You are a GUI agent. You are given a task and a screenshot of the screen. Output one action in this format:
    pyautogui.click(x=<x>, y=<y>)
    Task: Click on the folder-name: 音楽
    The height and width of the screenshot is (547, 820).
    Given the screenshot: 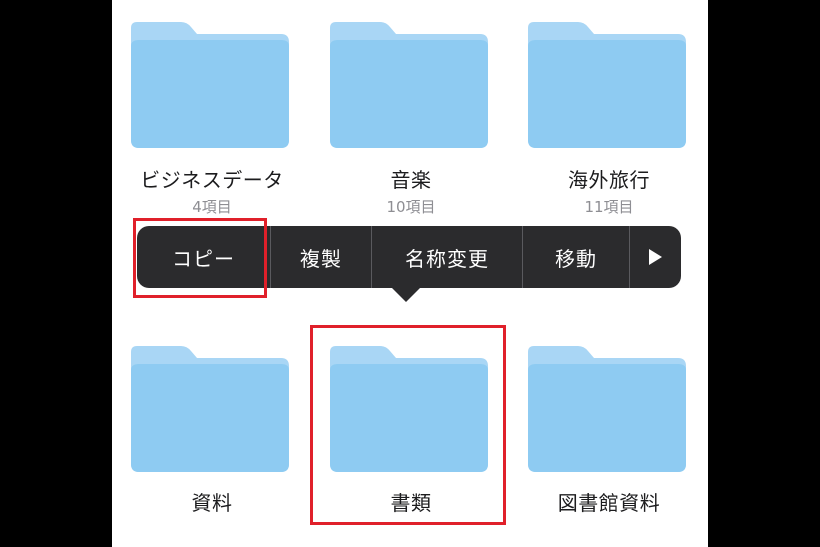 What is the action you would take?
    pyautogui.click(x=411, y=180)
    